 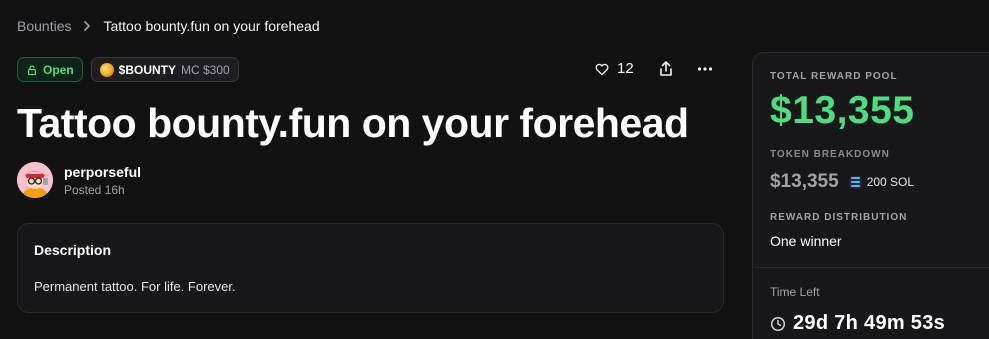 I want to click on breadcrumb-current: Tattoo bounty.fun on your forehead, so click(x=211, y=26).